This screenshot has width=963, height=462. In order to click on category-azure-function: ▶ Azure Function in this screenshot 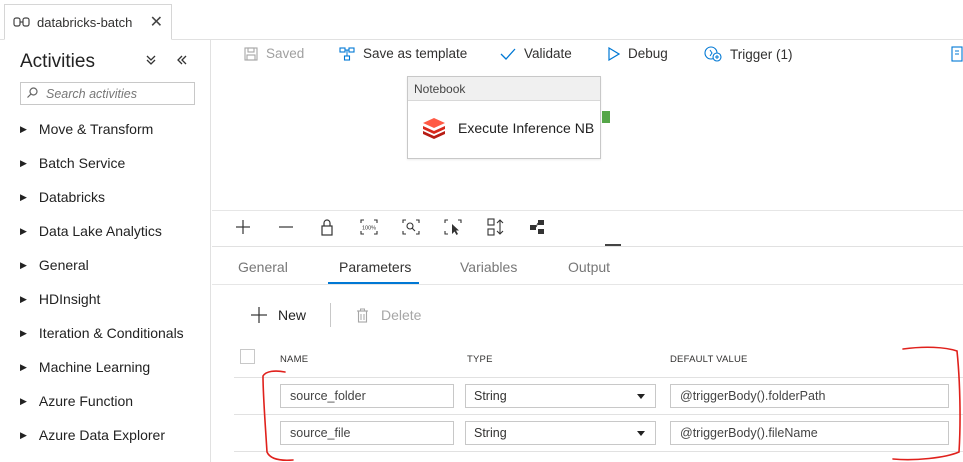, I will do `click(105, 401)`.